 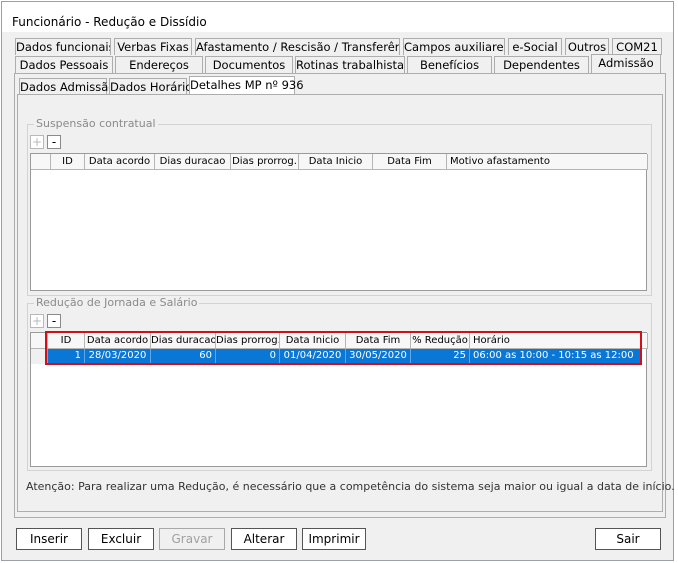 I want to click on reducao-remove-button: -, so click(x=54, y=321).